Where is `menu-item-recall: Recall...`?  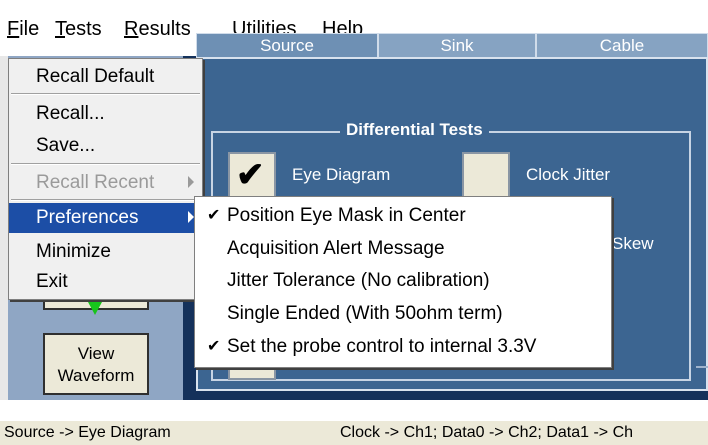
menu-item-recall: Recall... is located at coordinates (105, 114).